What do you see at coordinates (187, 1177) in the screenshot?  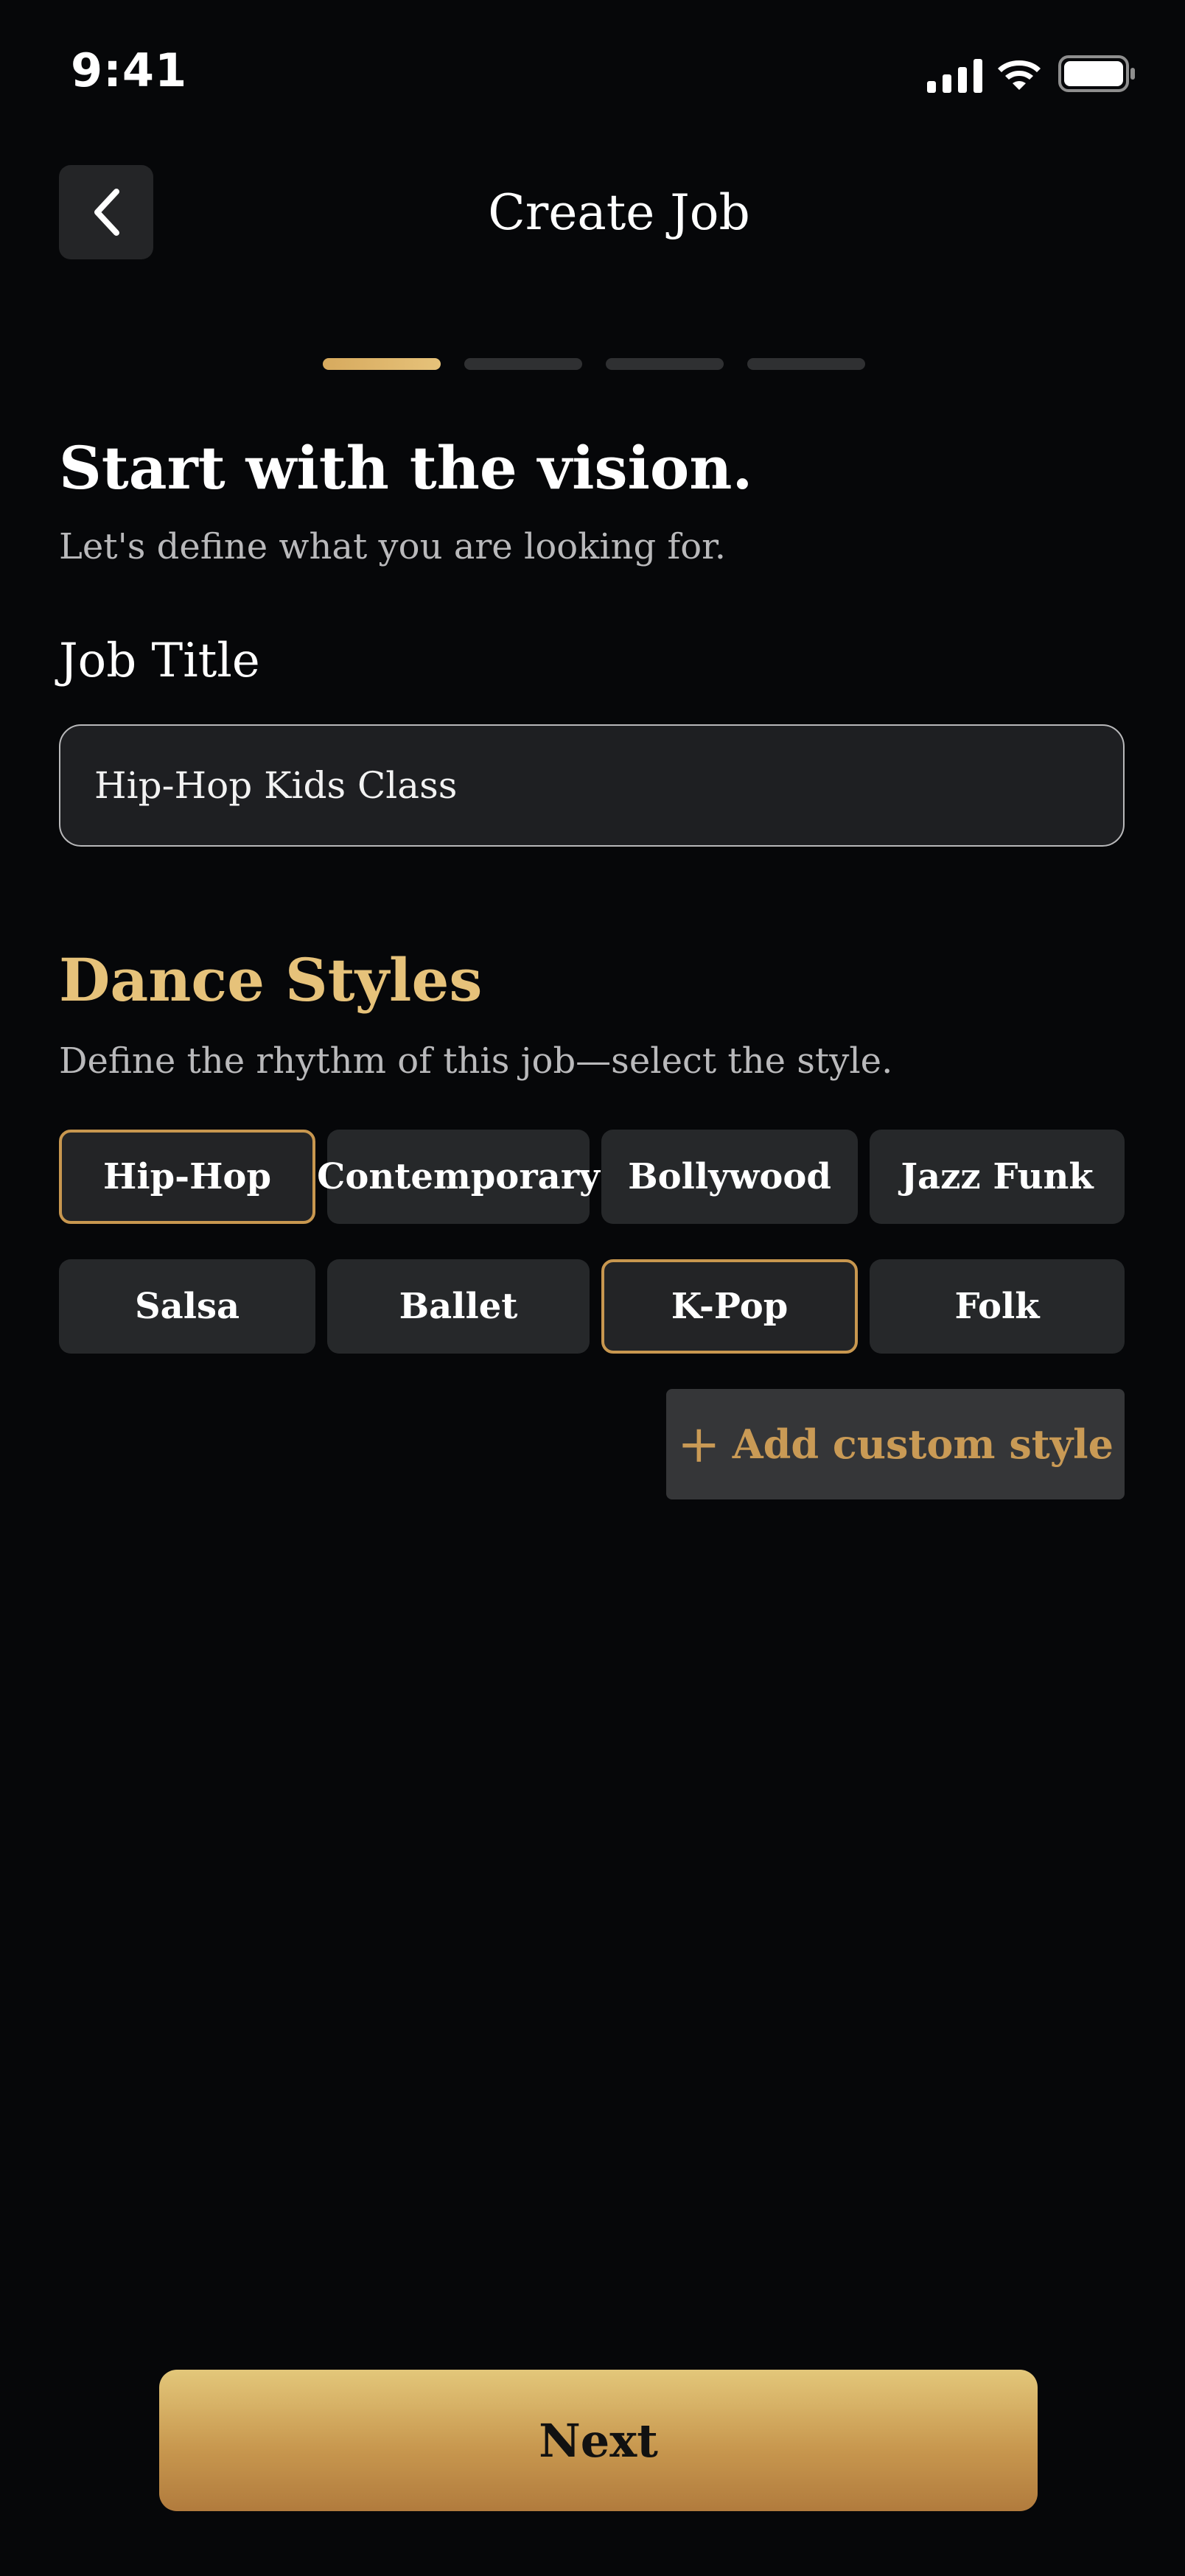 I see `style-chip-hip-hop: Hip-Hop` at bounding box center [187, 1177].